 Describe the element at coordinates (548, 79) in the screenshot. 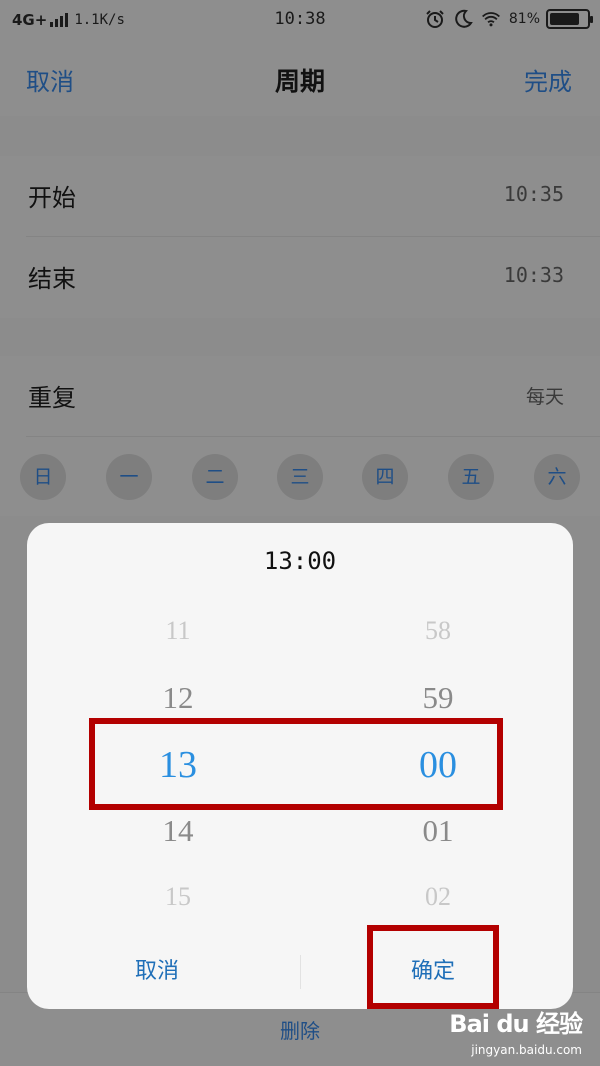

I see `nav-done-button: 完成` at that location.